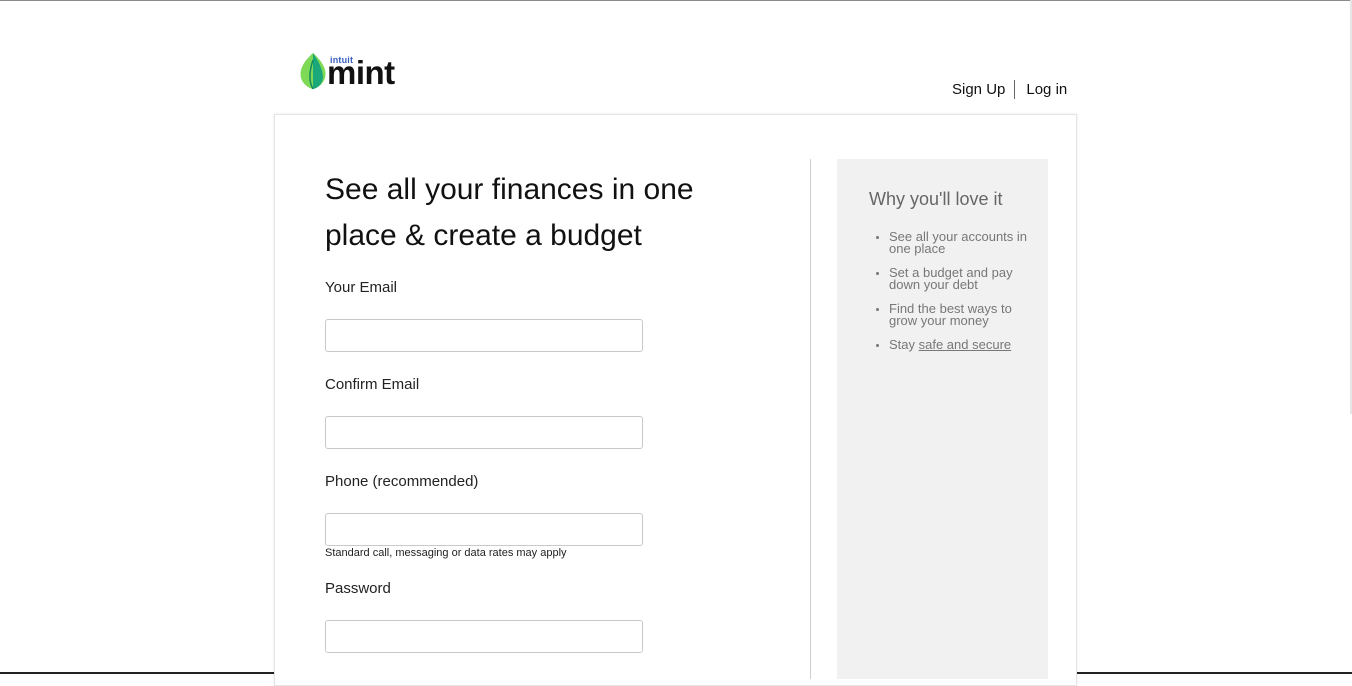 The width and height of the screenshot is (1352, 686). What do you see at coordinates (358, 588) in the screenshot?
I see `password-label: Password` at bounding box center [358, 588].